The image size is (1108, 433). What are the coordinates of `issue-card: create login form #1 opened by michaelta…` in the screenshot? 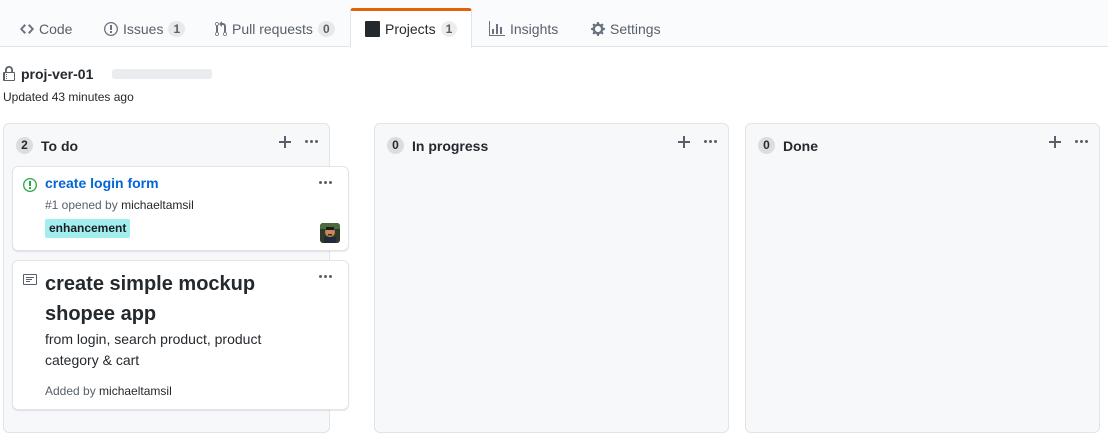 It's located at (180, 208).